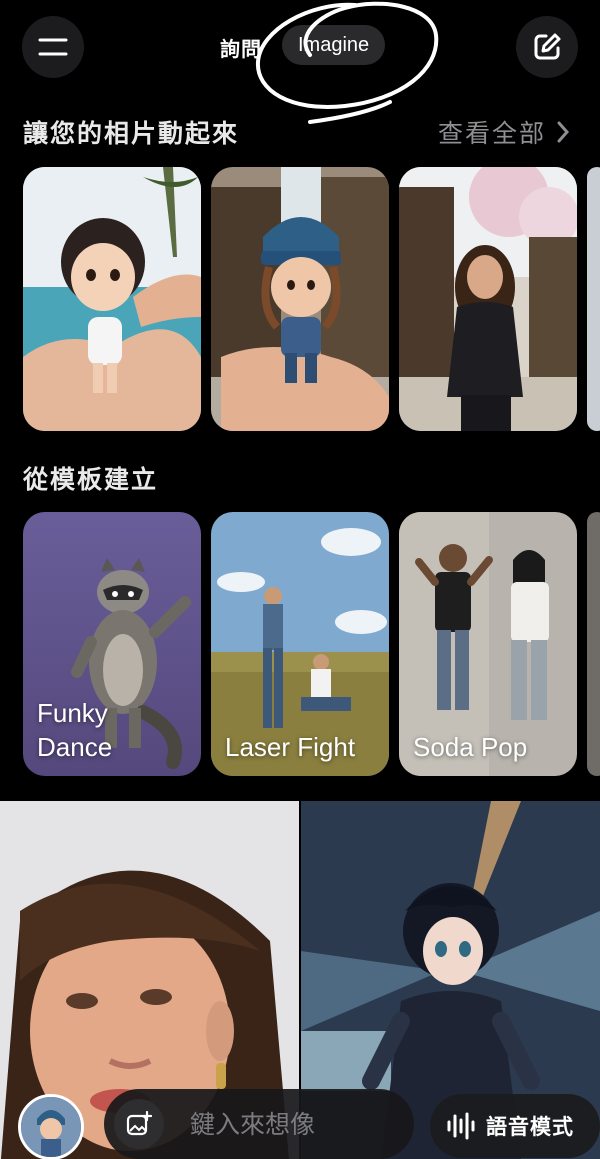 The width and height of the screenshot is (600, 1159). I want to click on tab-imagine: Imagine, so click(334, 45).